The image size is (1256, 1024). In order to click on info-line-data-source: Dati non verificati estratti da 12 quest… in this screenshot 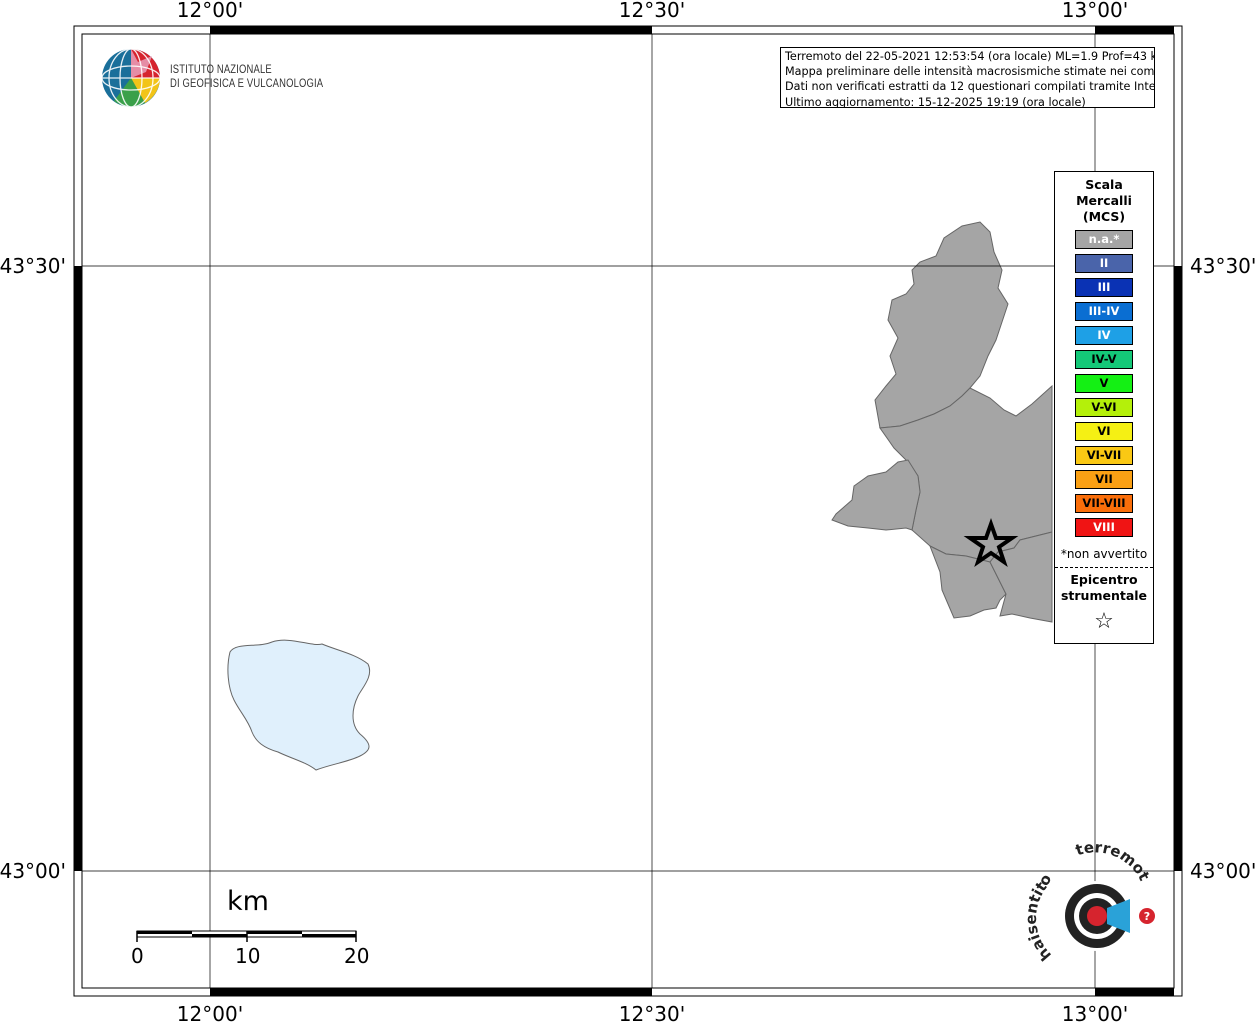, I will do `click(970, 87)`.